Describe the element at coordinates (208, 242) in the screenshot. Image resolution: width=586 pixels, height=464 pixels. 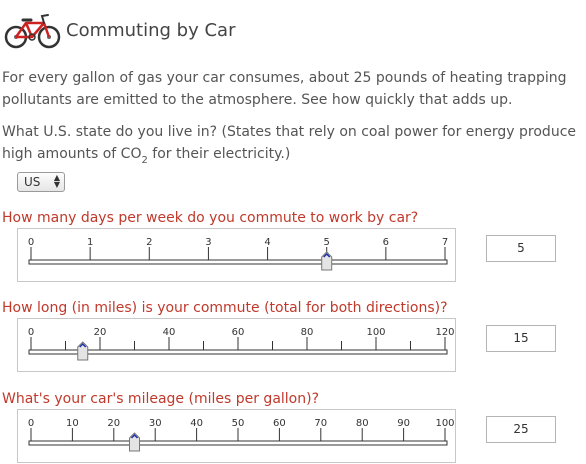
I see `days-tick-label: 3` at that location.